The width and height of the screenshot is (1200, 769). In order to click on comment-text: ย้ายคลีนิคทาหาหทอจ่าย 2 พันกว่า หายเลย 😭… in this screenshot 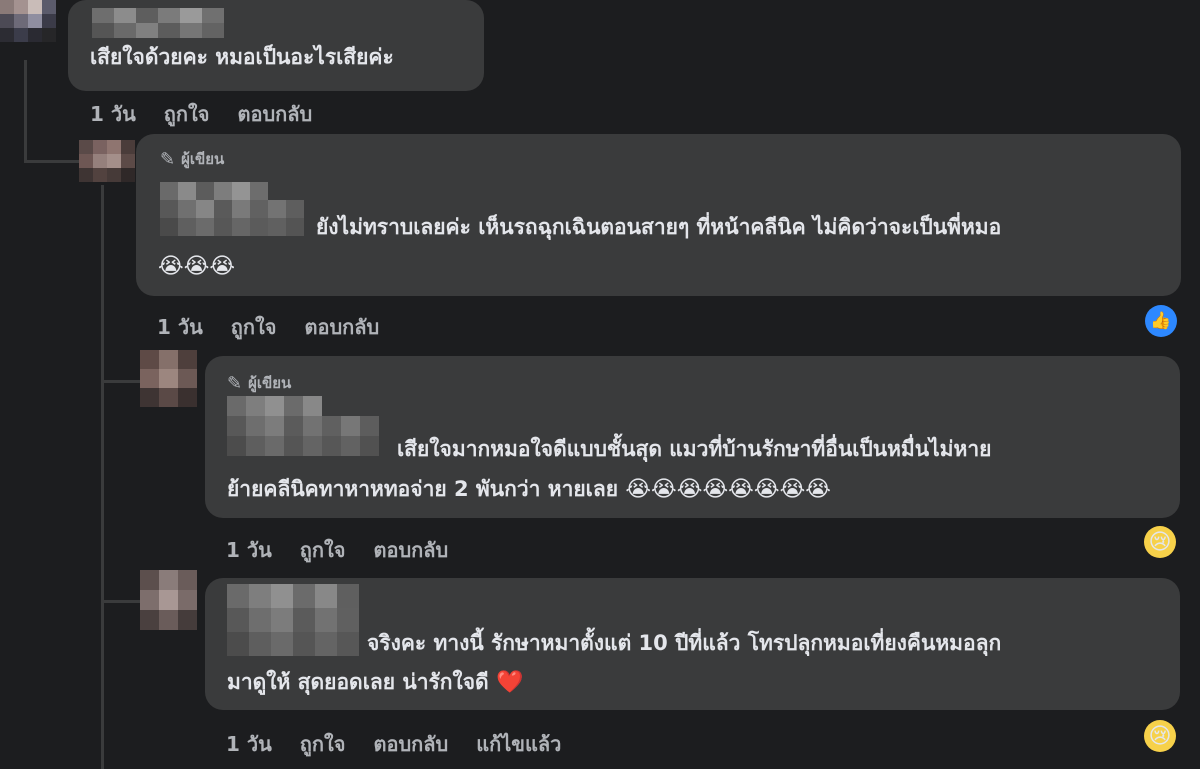, I will do `click(529, 489)`.